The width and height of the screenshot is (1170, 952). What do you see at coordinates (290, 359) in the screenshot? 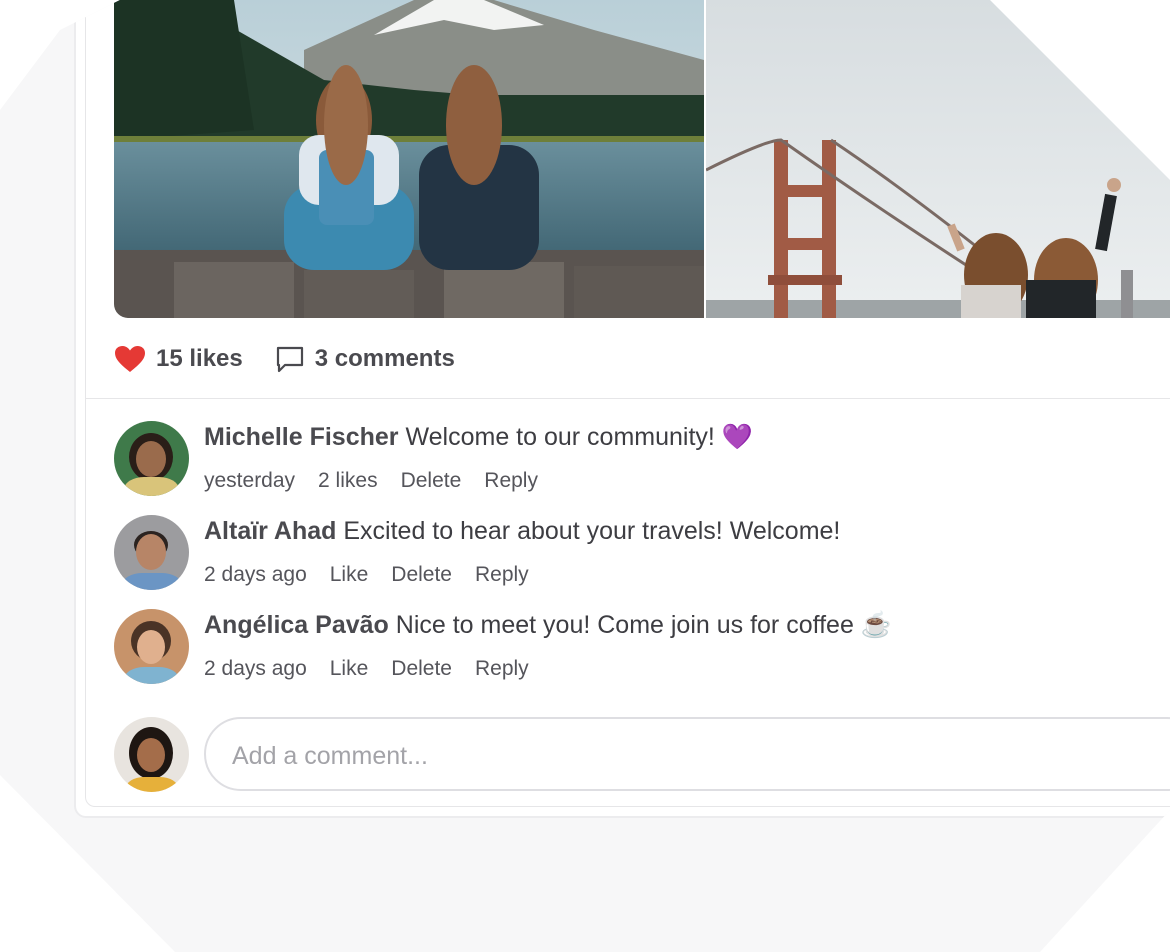
I see `comment-bubble-icon` at bounding box center [290, 359].